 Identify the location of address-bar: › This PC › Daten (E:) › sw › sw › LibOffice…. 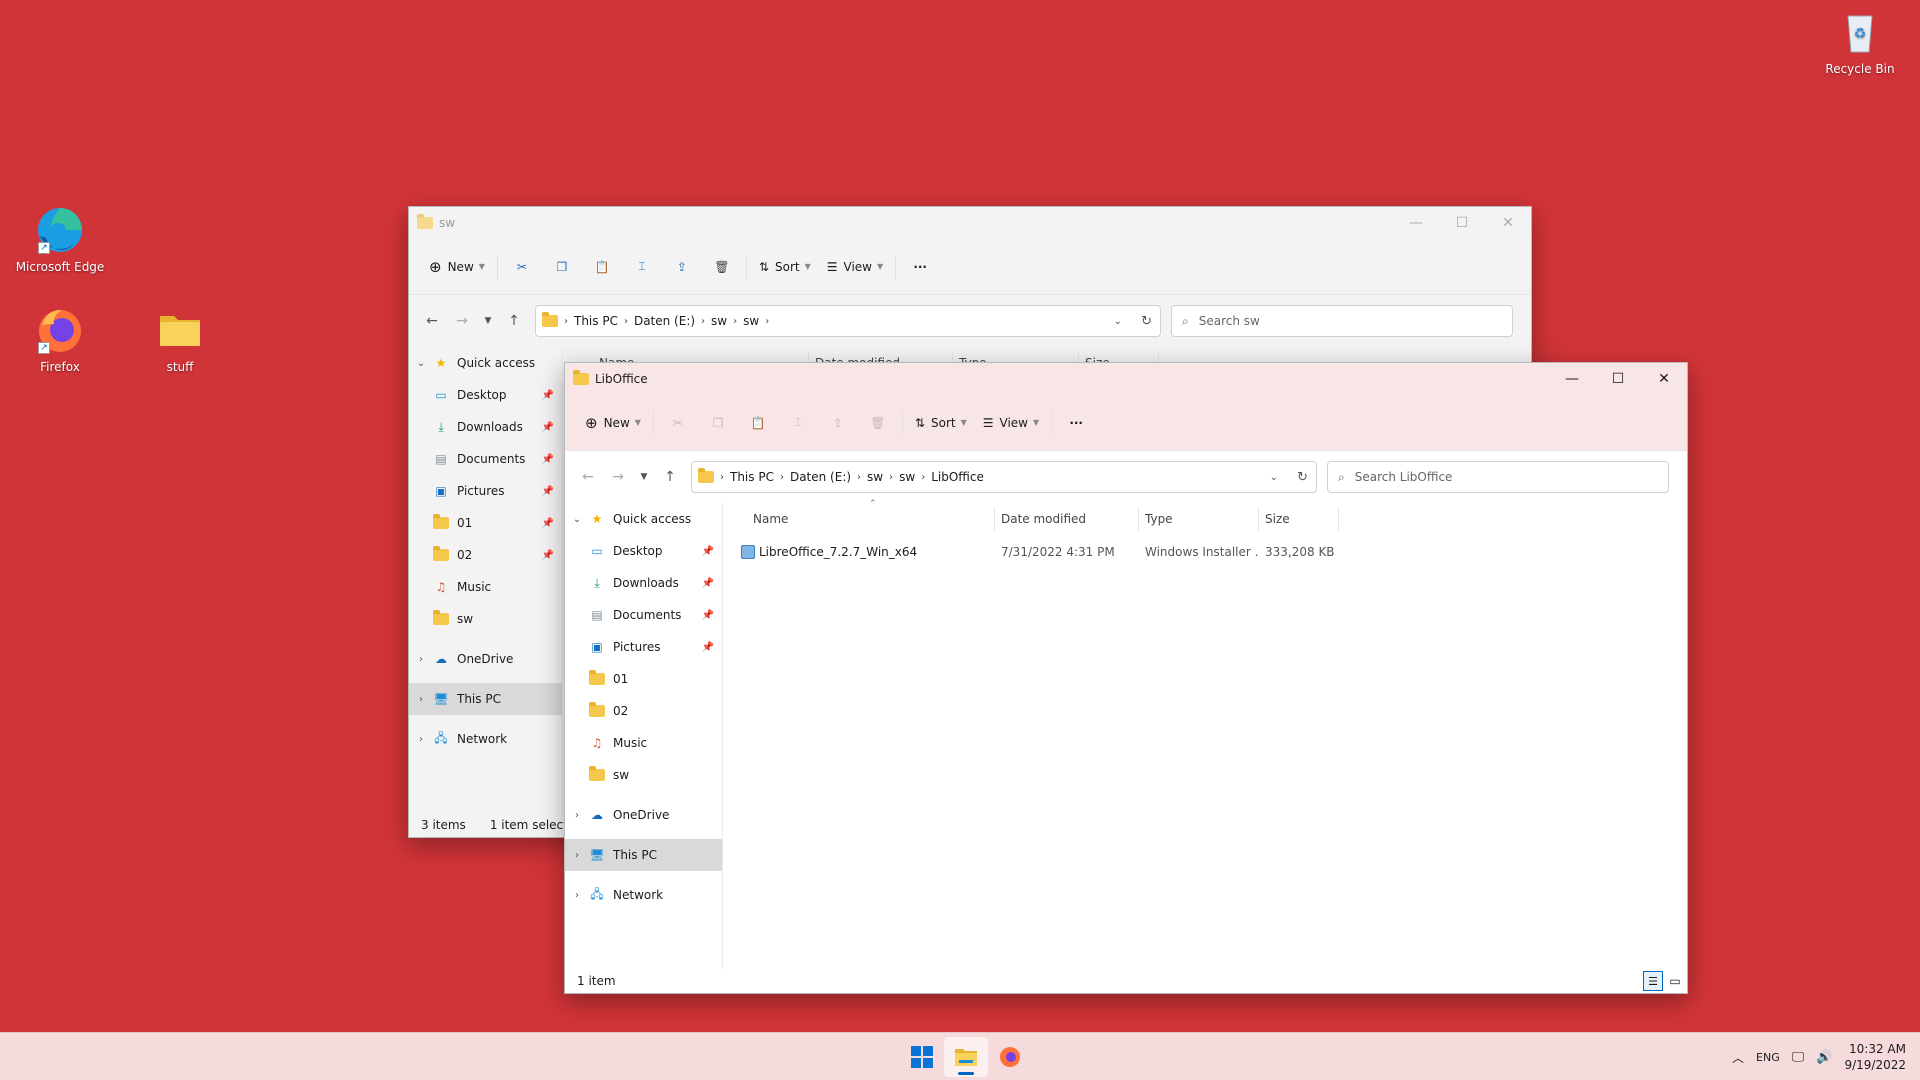
(1004, 477).